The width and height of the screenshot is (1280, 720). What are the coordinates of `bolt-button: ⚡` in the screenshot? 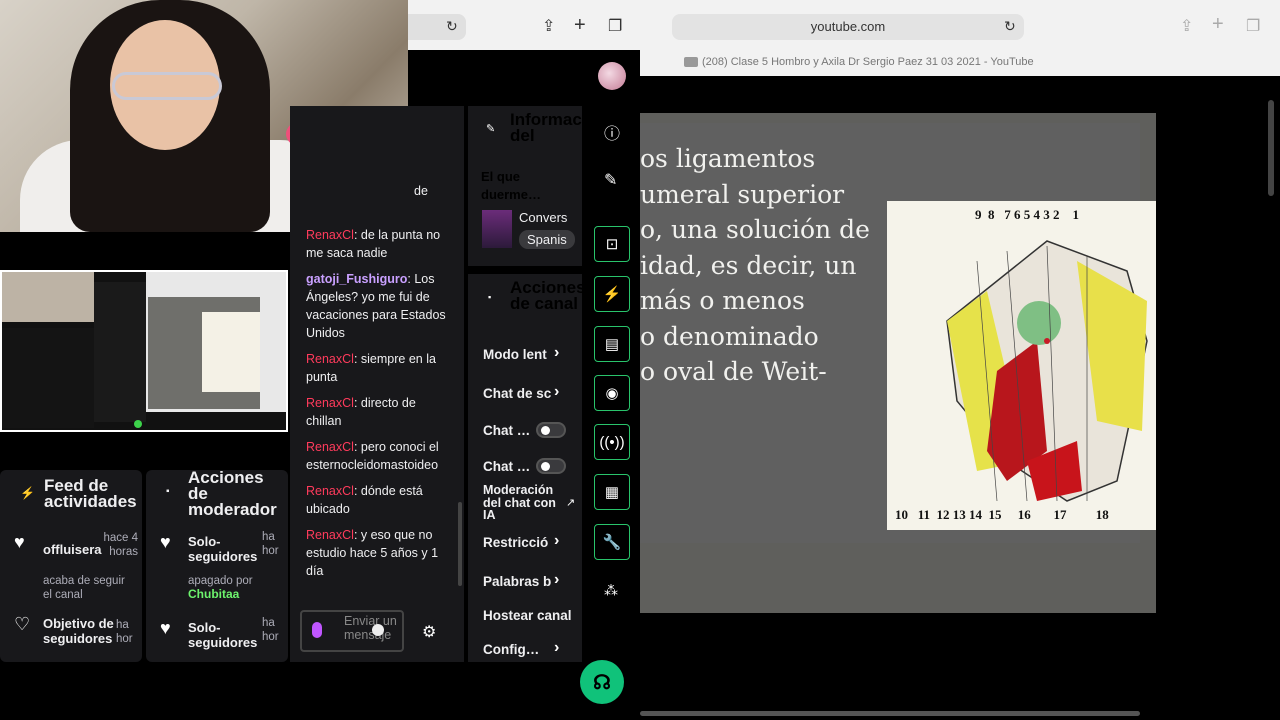 It's located at (612, 294).